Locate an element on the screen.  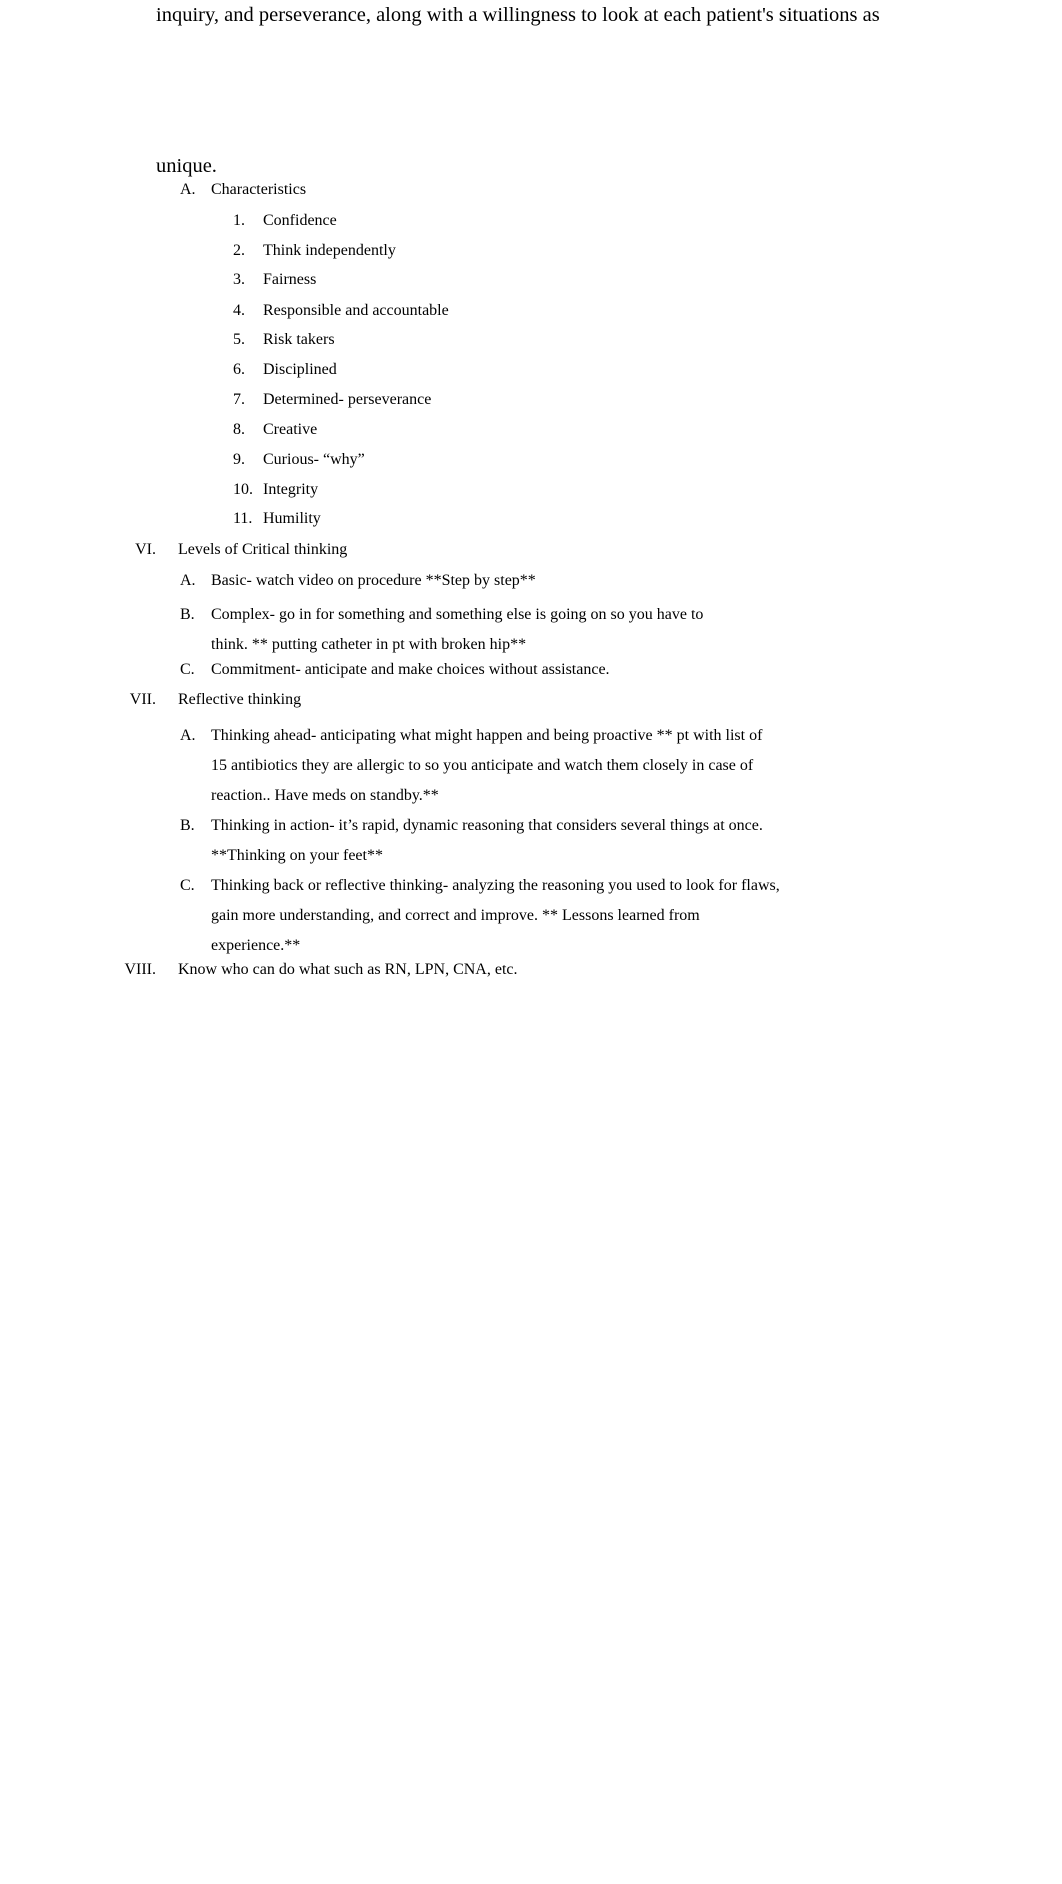
list-marker: 4. is located at coordinates (239, 310).